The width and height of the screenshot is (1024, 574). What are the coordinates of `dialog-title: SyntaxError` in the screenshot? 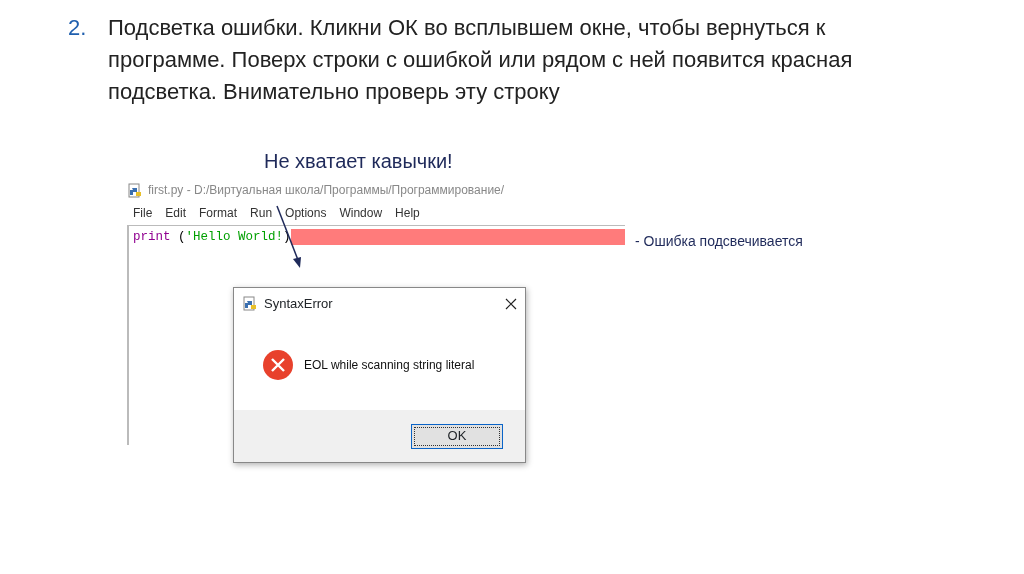 It's located at (299, 304).